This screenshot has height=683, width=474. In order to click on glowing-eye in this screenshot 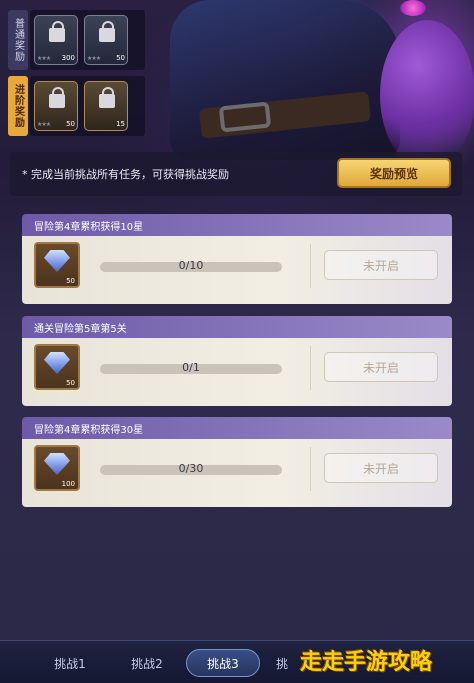, I will do `click(413, 8)`.